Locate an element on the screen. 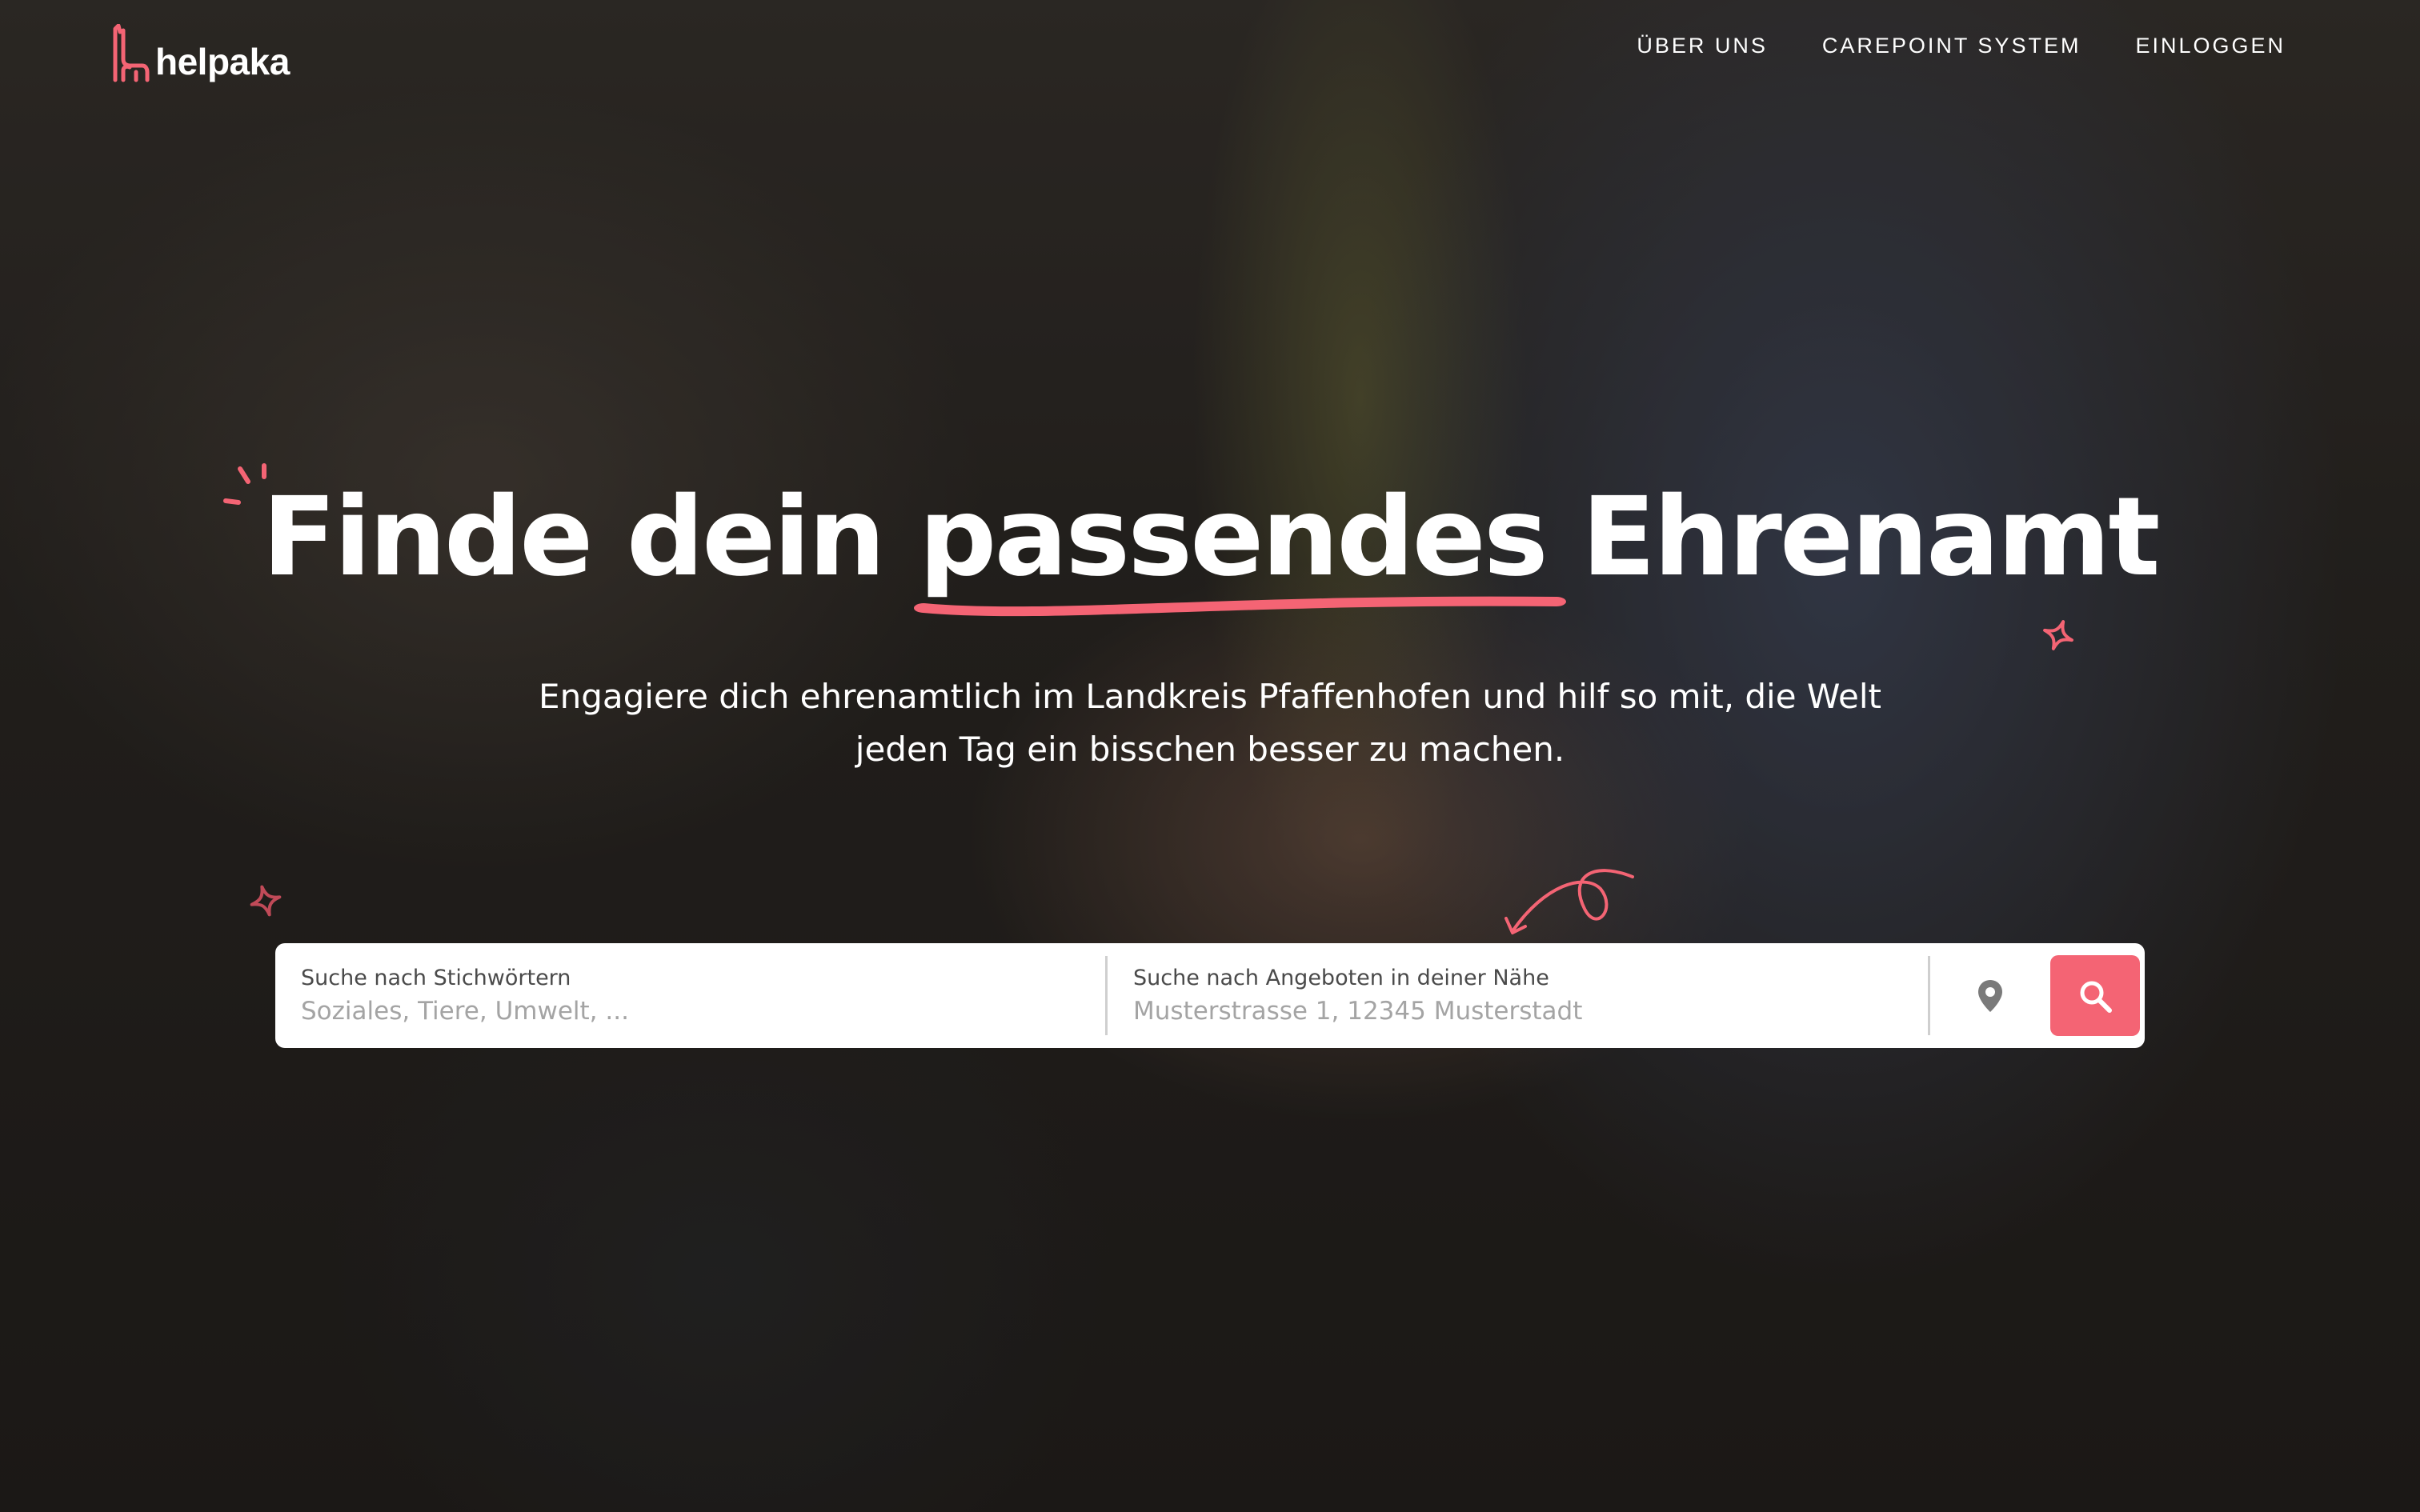 This screenshot has height=1512, width=2420. search-submit-button is located at coordinates (2095, 995).